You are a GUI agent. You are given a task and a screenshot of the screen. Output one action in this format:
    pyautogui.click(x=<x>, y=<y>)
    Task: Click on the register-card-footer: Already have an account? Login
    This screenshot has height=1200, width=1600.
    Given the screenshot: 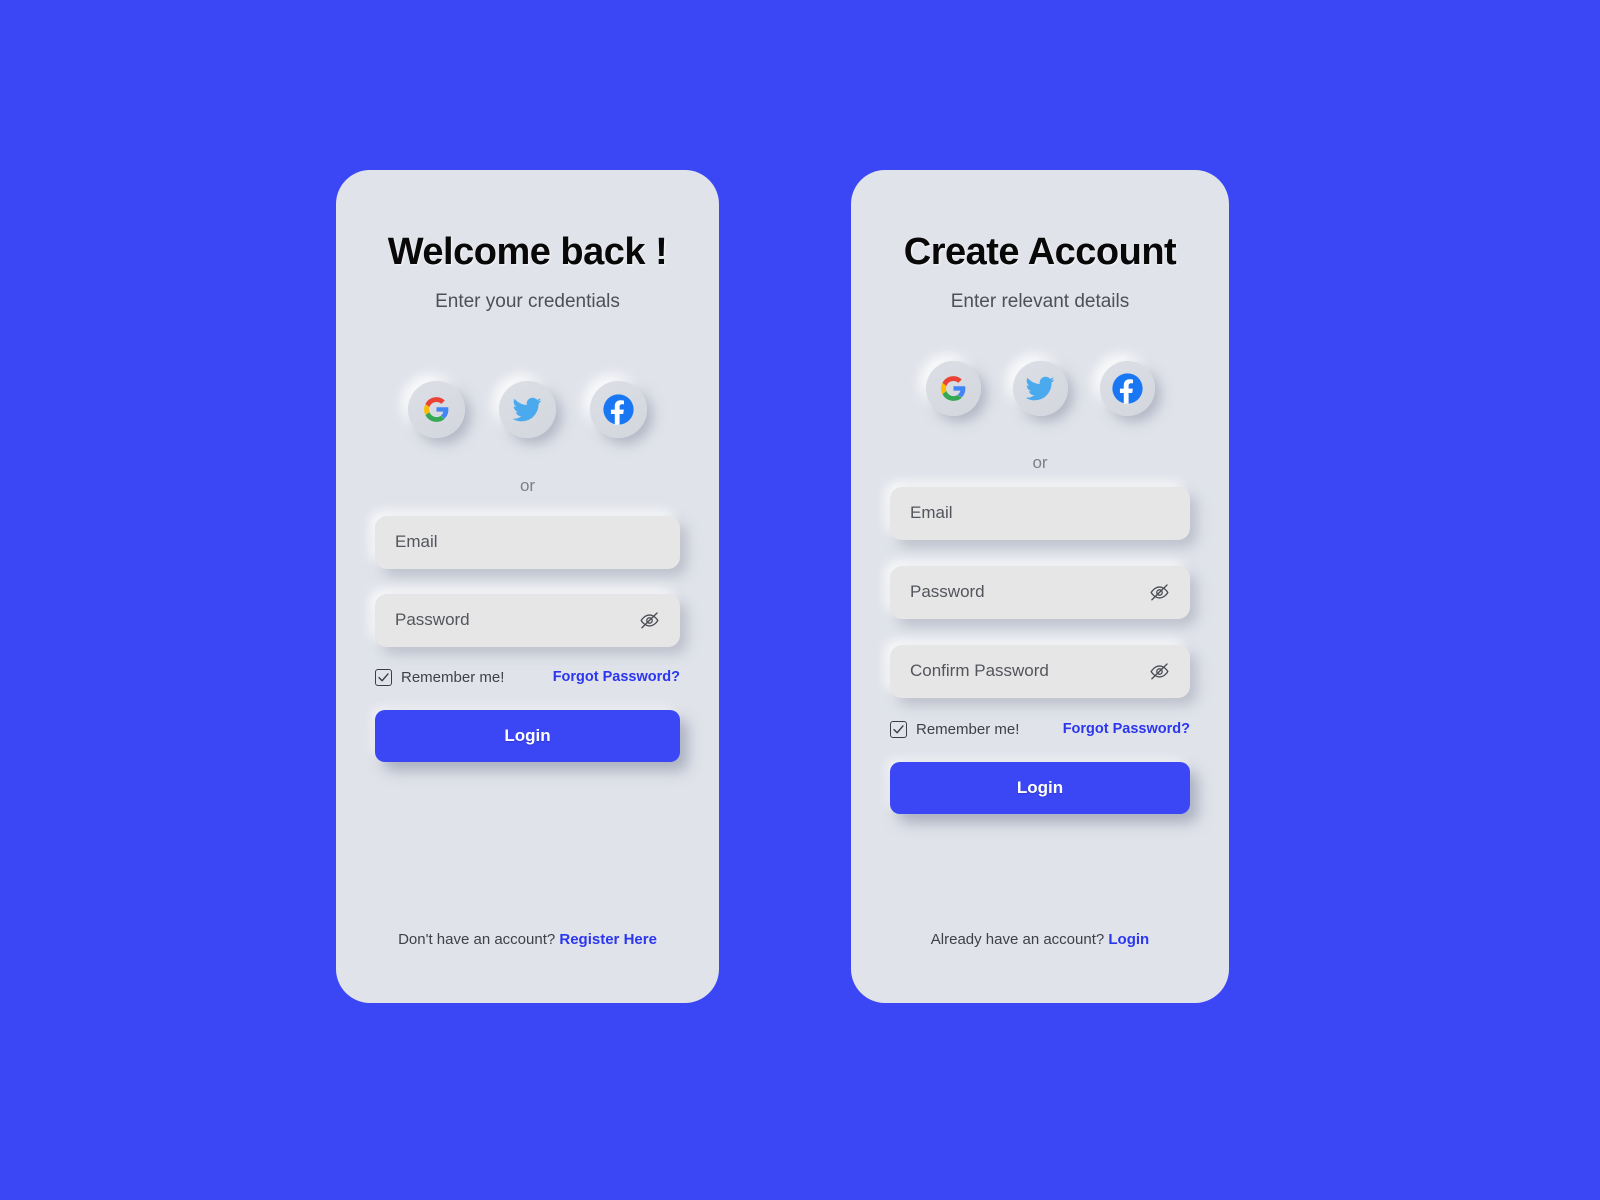 What is the action you would take?
    pyautogui.click(x=1040, y=939)
    